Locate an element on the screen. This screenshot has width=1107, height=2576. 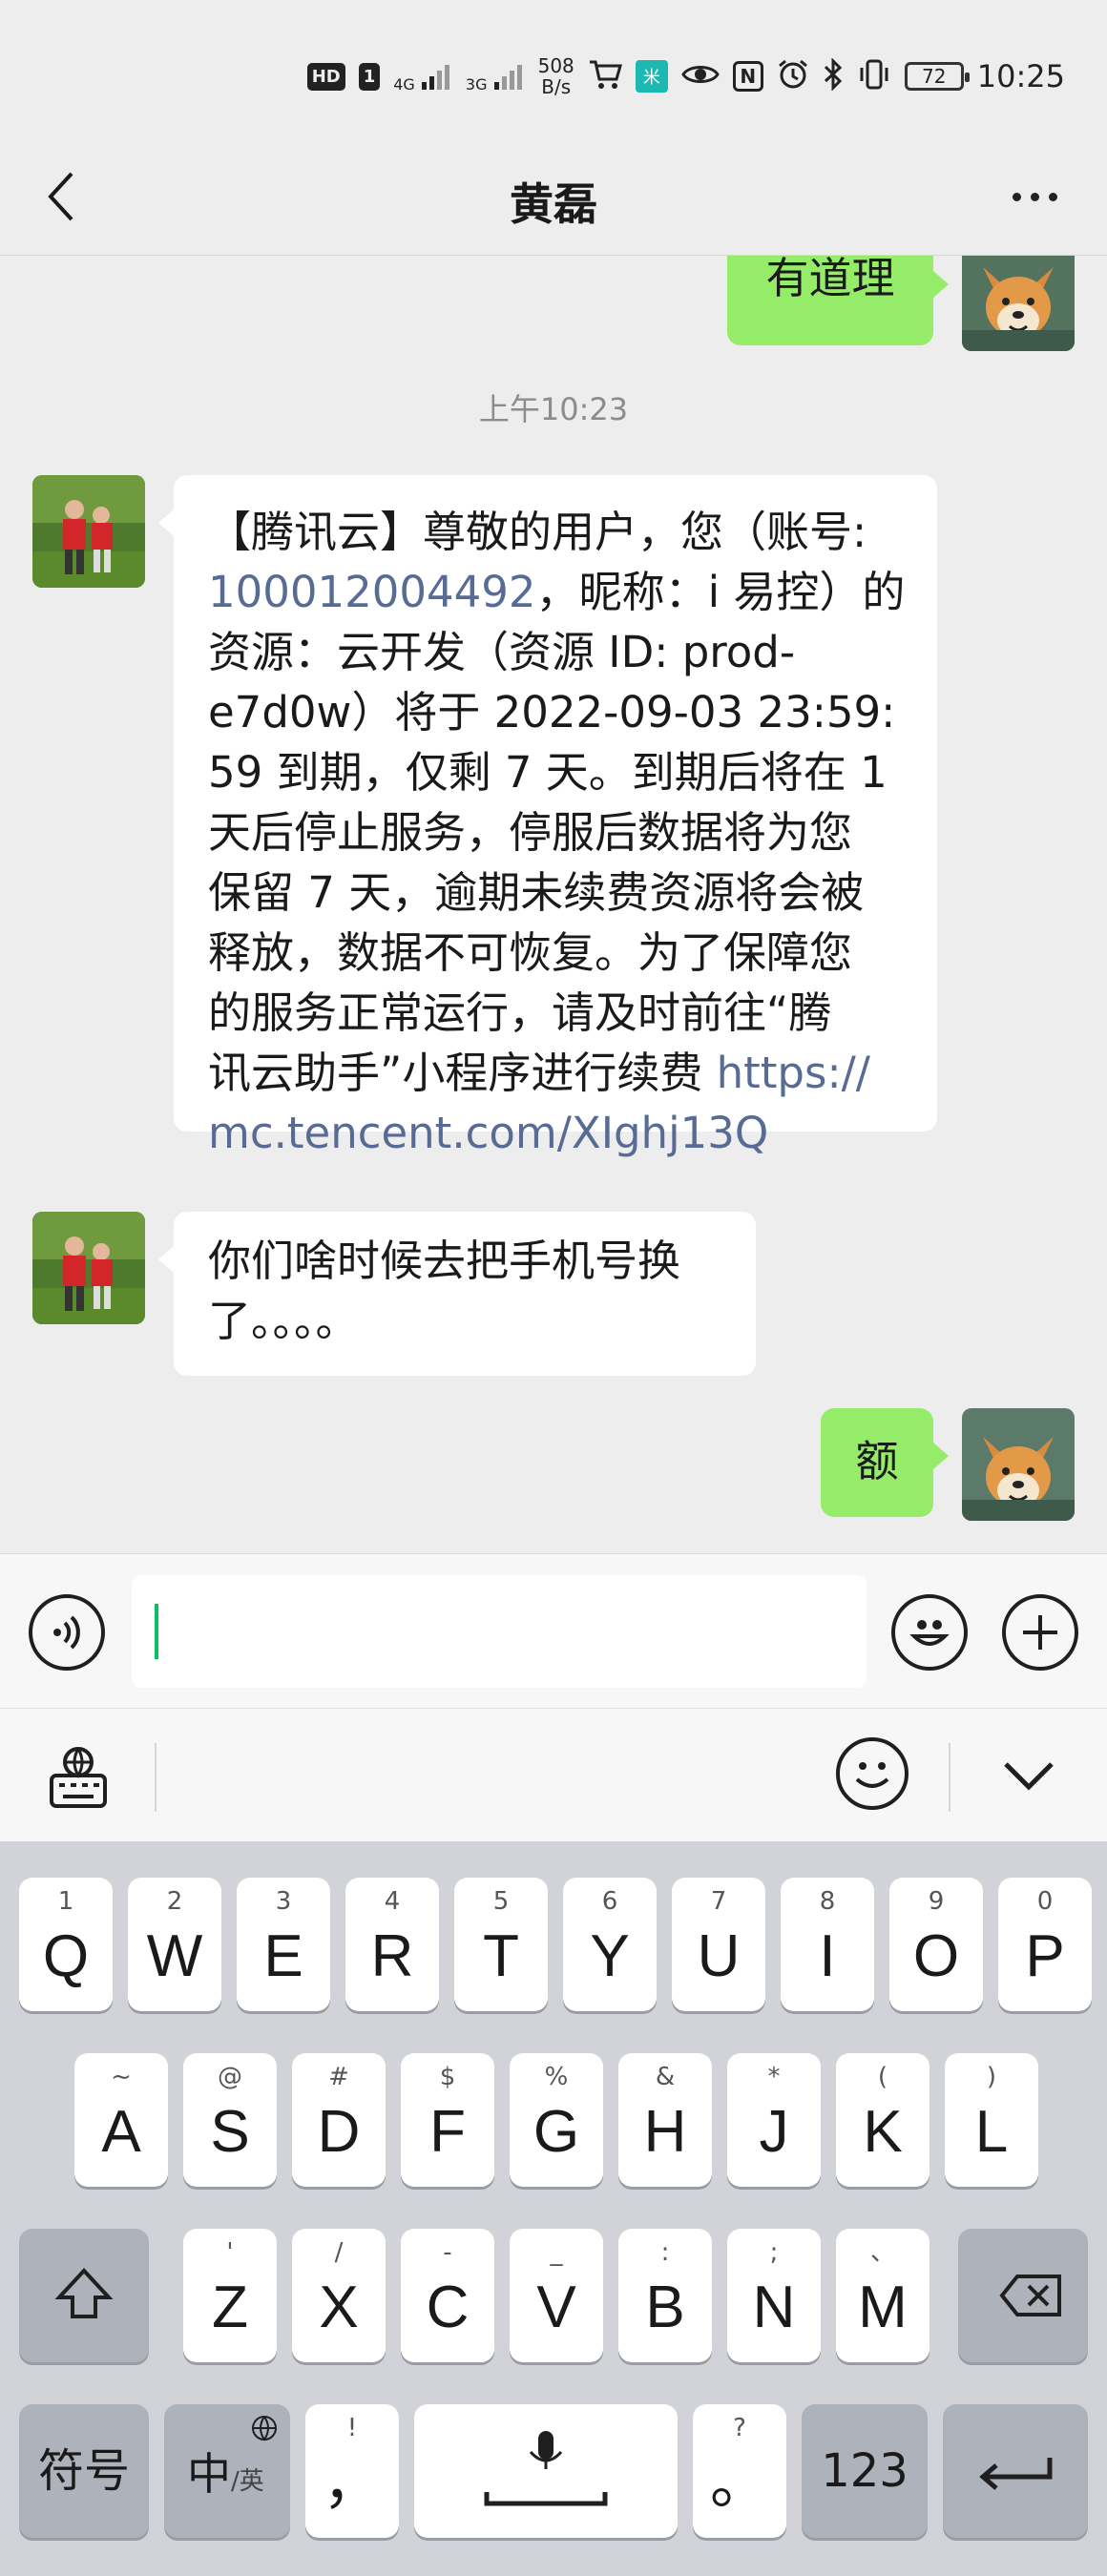
backspace-key is located at coordinates (1023, 2295).